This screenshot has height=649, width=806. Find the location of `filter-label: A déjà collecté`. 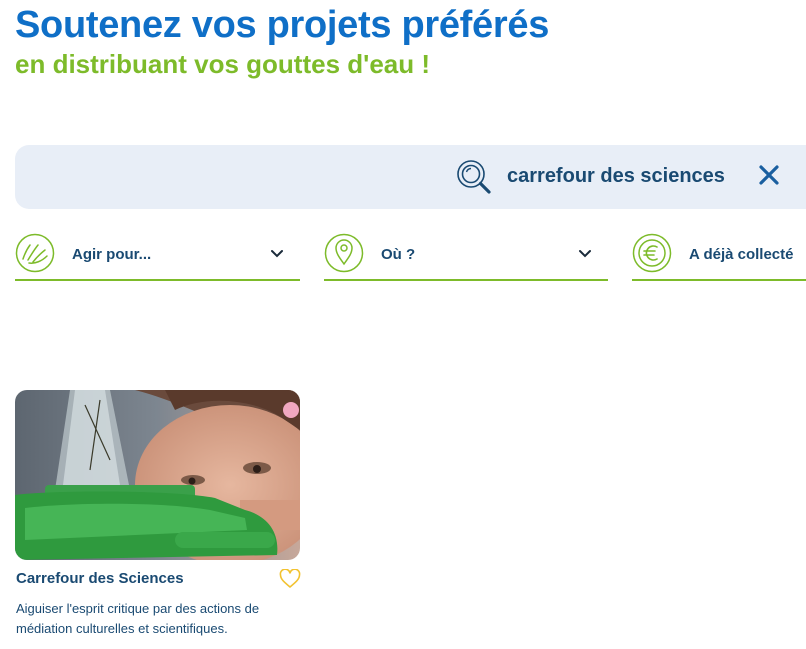

filter-label: A déjà collecté is located at coordinates (741, 254).